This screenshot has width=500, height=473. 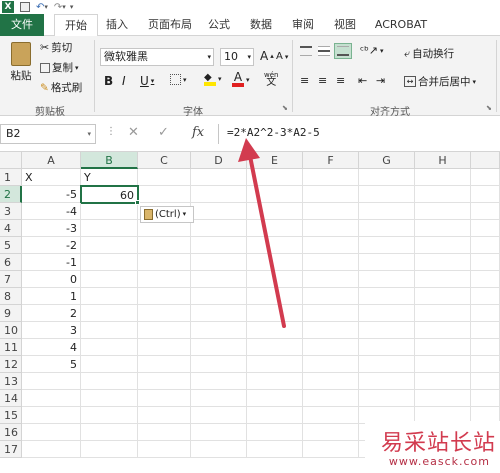 What do you see at coordinates (11, 330) in the screenshot?
I see `row-header-10: 10` at bounding box center [11, 330].